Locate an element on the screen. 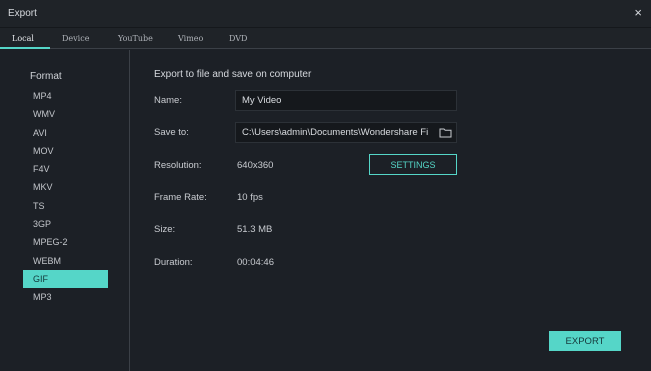 This screenshot has width=651, height=371. format-item-mkv: MKV is located at coordinates (65, 187).